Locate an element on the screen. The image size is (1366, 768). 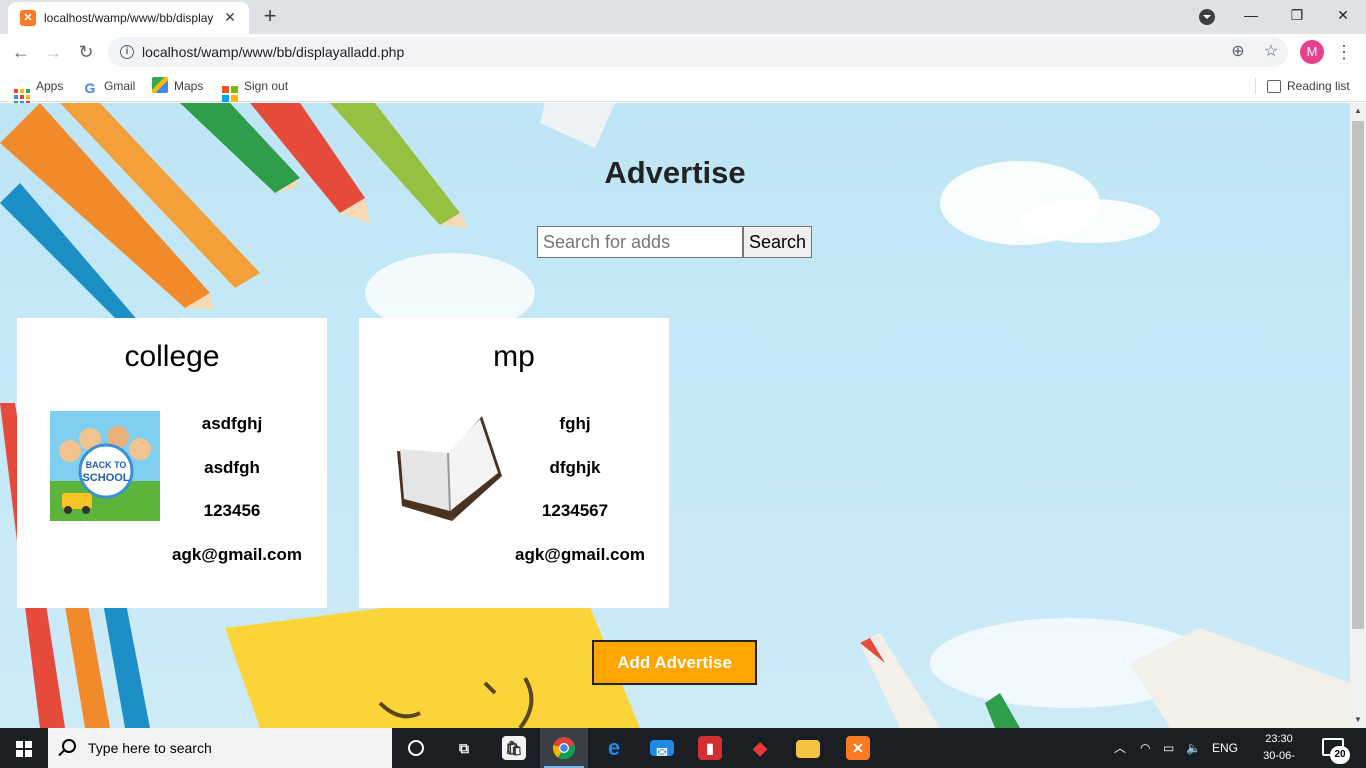
menu-dots-icon: ⋮ is located at coordinates (1344, 52).